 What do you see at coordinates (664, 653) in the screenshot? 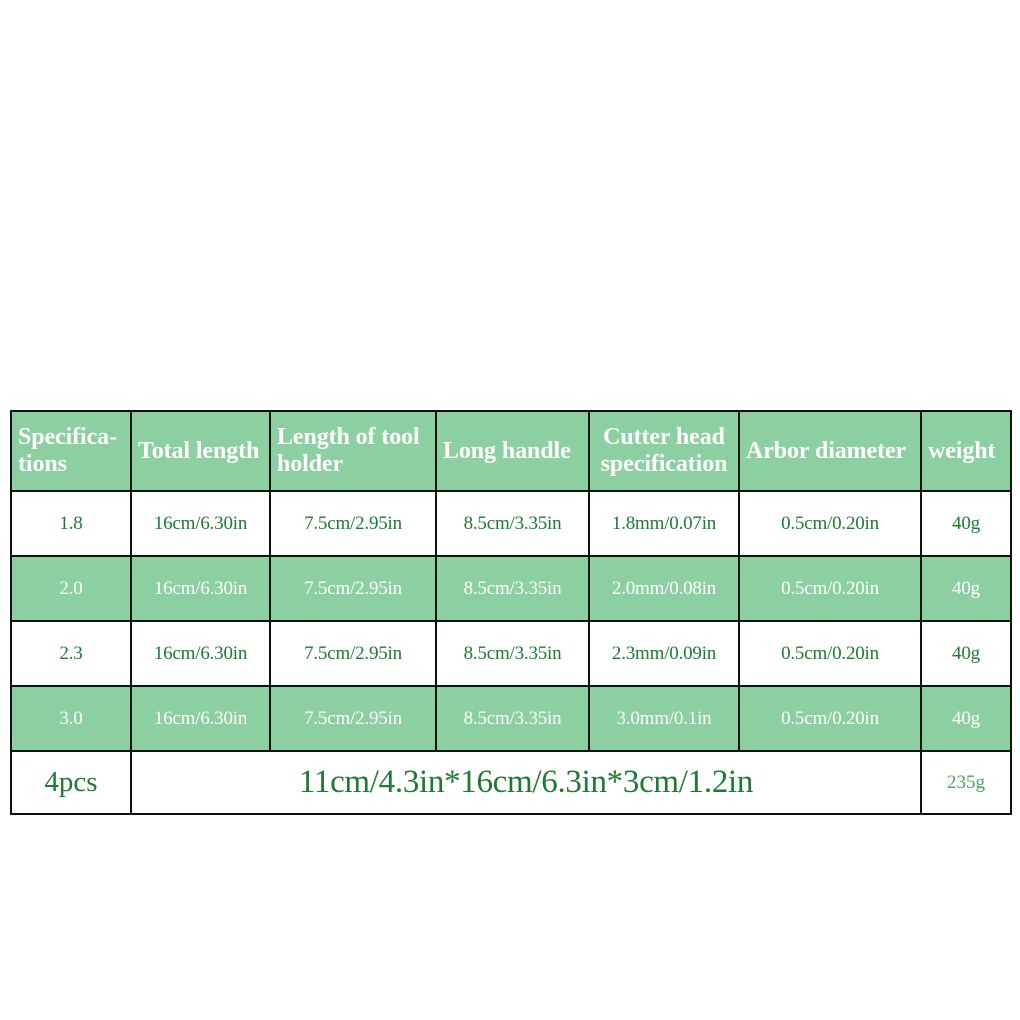
I see `cell-cutter-head-specification: 2.3mm/0.09in` at bounding box center [664, 653].